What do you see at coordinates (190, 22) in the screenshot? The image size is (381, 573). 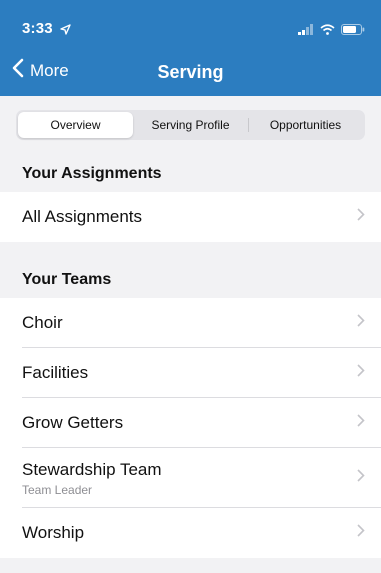 I see `status-bar: 3:33` at bounding box center [190, 22].